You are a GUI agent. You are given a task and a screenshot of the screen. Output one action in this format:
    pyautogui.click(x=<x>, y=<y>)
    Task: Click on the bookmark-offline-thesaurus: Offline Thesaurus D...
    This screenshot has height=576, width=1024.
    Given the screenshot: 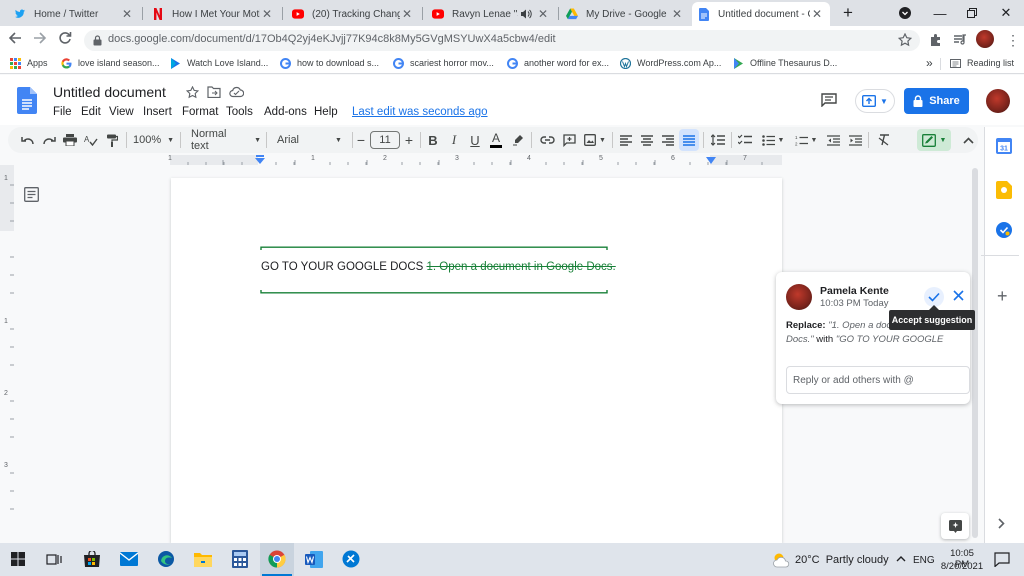 What is the action you would take?
    pyautogui.click(x=785, y=63)
    